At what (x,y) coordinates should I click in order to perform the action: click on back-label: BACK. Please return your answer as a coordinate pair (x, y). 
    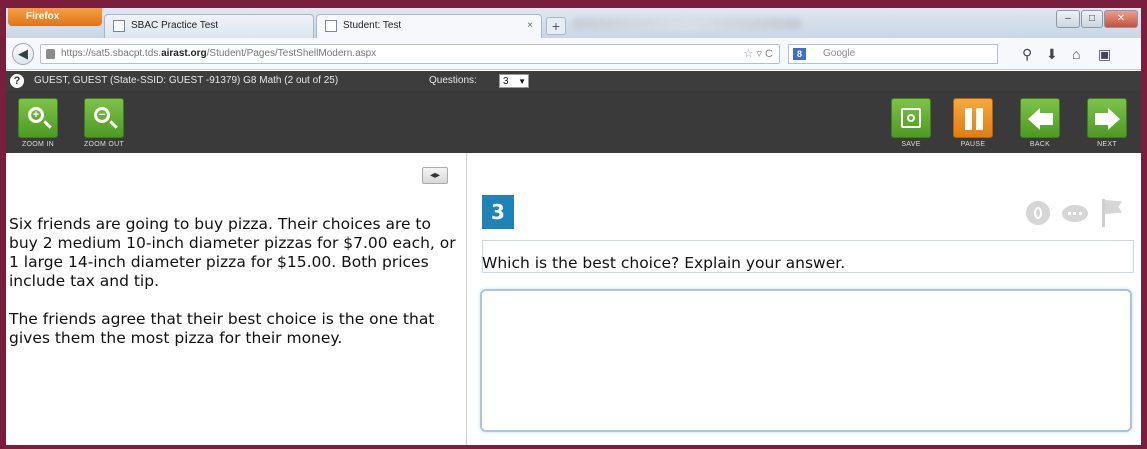
    Looking at the image, I should click on (1040, 144).